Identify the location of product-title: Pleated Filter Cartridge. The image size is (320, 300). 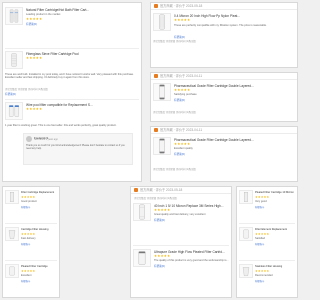
(39, 266).